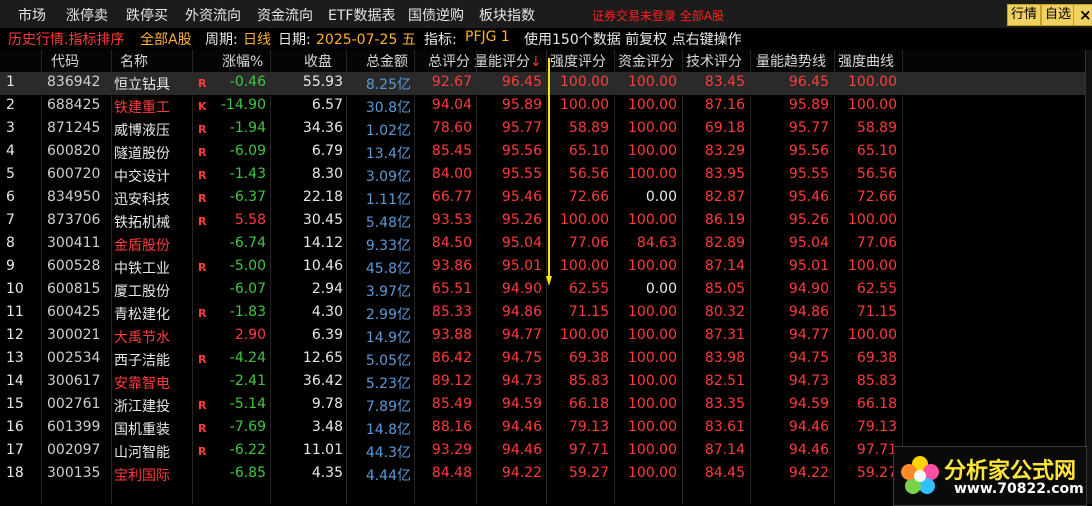  What do you see at coordinates (166, 39) in the screenshot?
I see `market-scope: 全部A股` at bounding box center [166, 39].